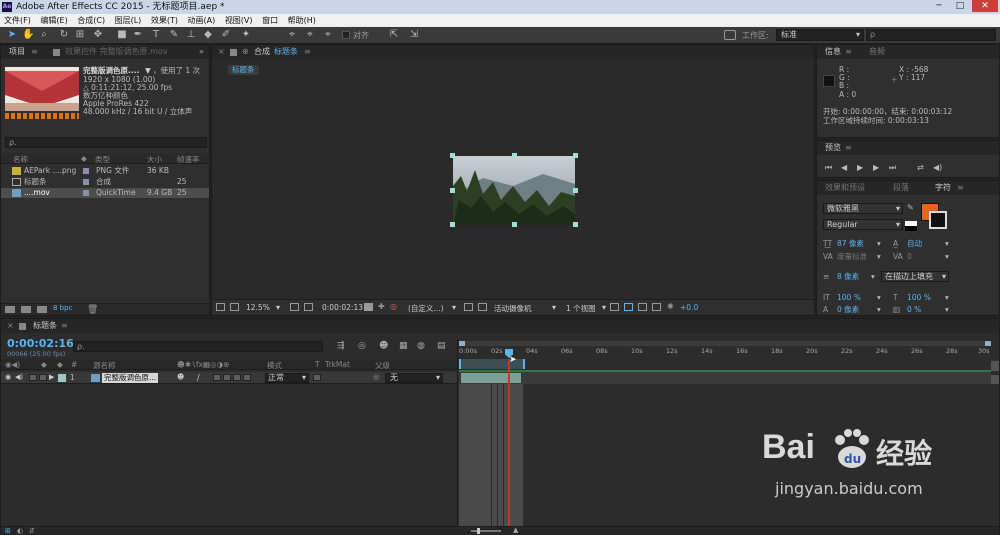 The height and width of the screenshot is (535, 1000). What do you see at coordinates (848, 277) in the screenshot?
I see `stroke-width-value: 8 像素` at bounding box center [848, 277].